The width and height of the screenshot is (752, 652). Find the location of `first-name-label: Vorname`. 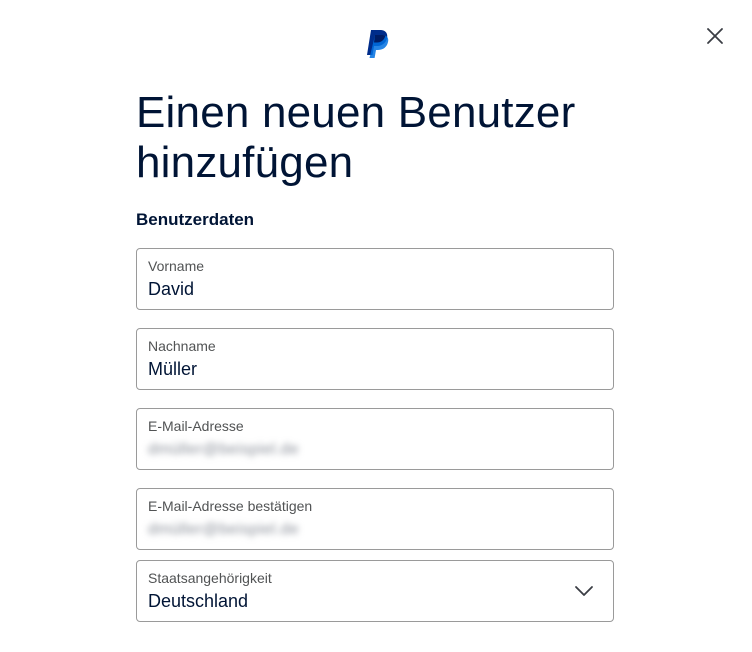

first-name-label: Vorname is located at coordinates (176, 266).